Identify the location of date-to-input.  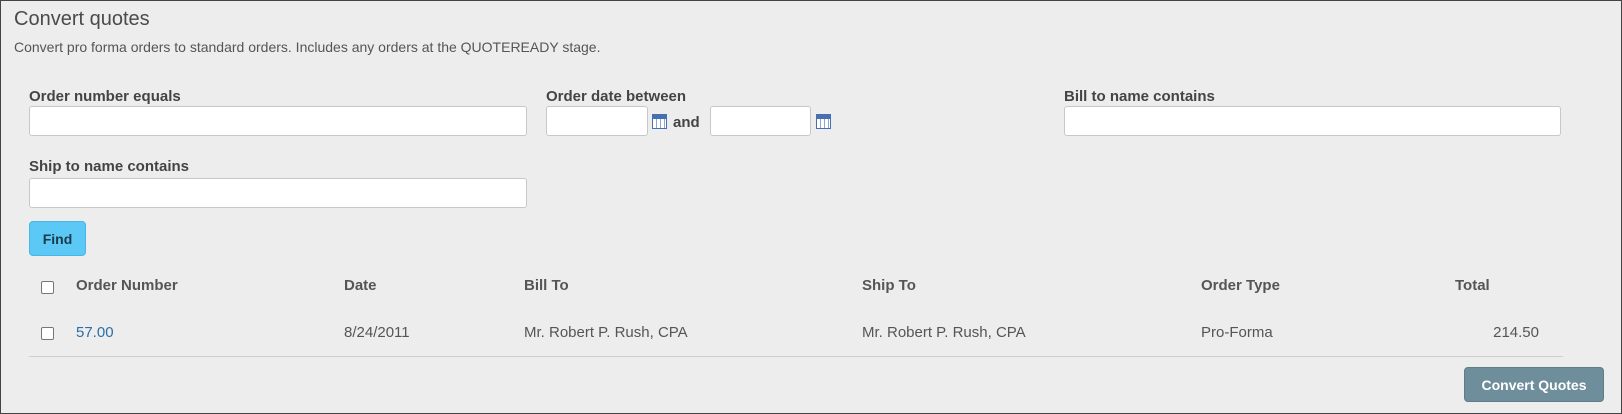
(760, 121).